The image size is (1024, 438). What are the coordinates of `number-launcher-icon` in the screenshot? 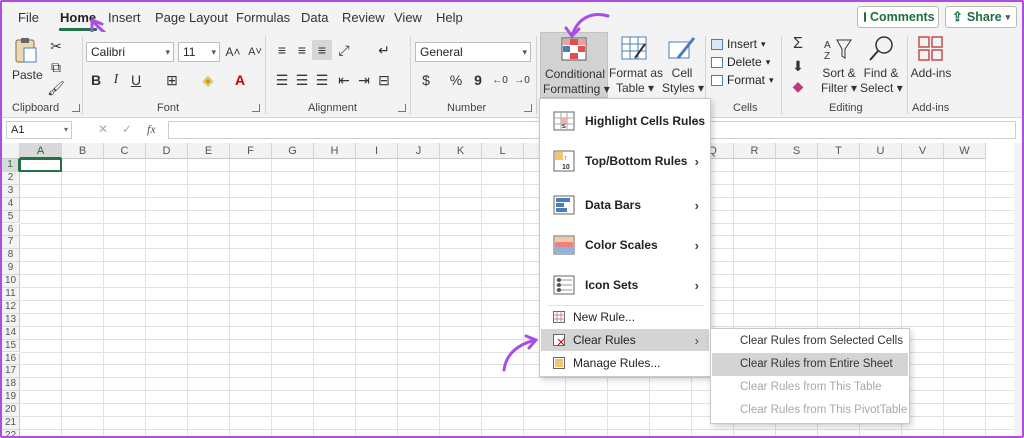 It's located at (528, 108).